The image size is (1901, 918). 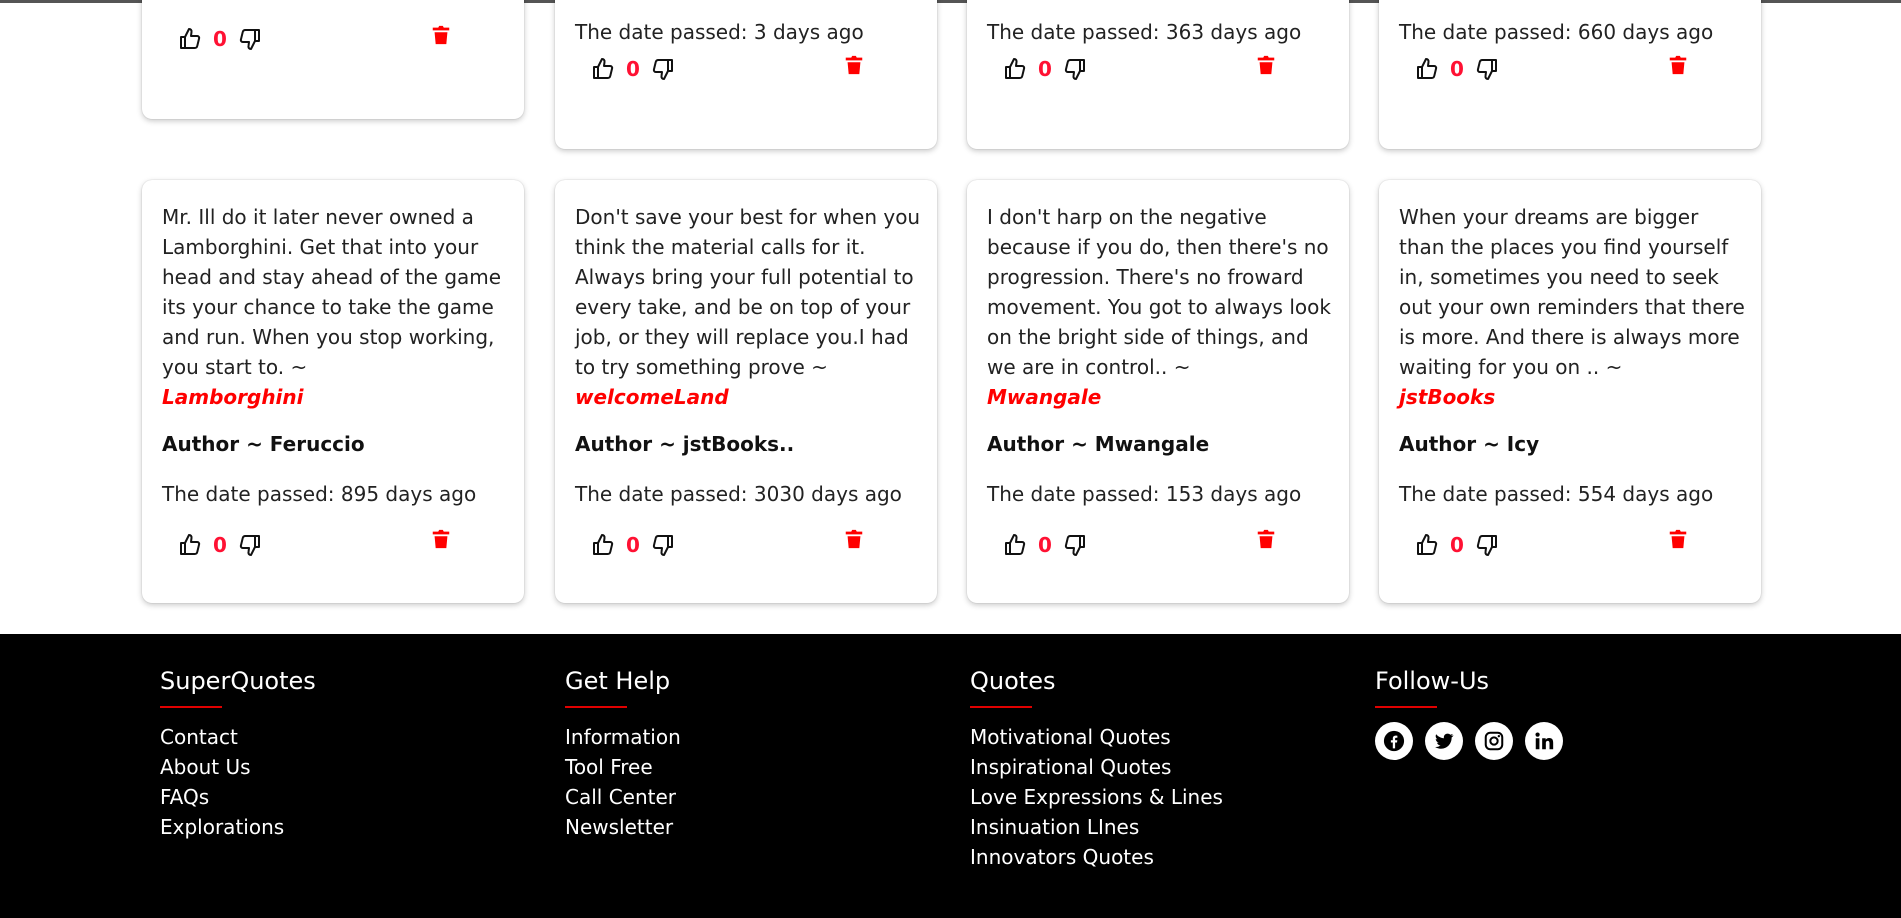 What do you see at coordinates (333, 59) in the screenshot?
I see `quote-card: 0` at bounding box center [333, 59].